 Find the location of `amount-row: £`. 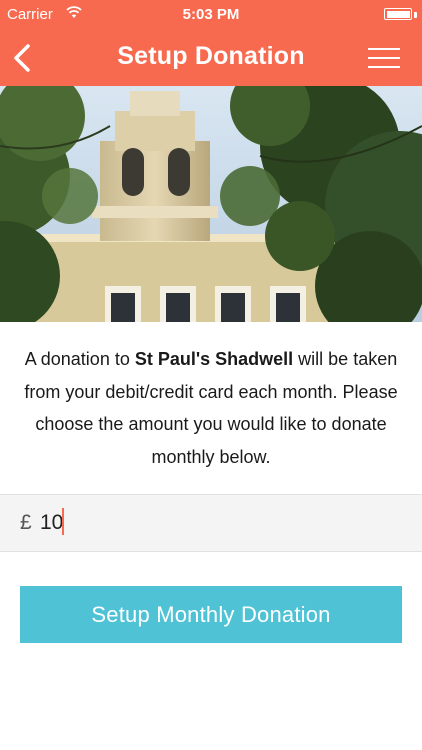

amount-row: £ is located at coordinates (211, 523).